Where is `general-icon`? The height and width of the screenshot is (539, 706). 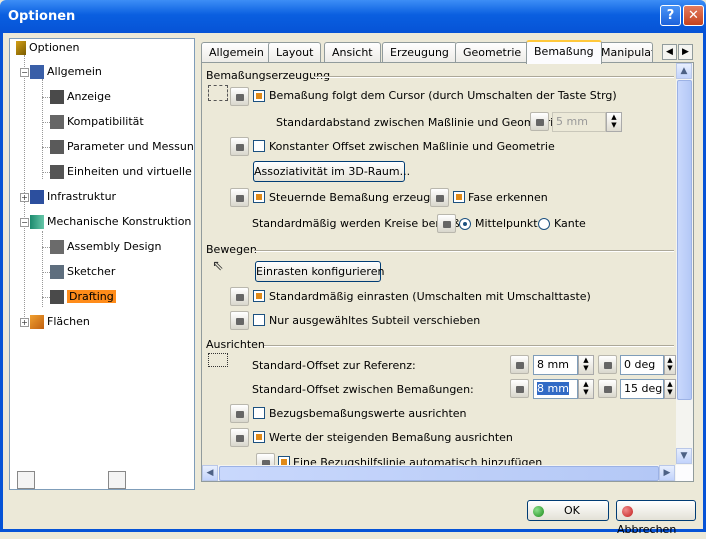
general-icon is located at coordinates (37, 72).